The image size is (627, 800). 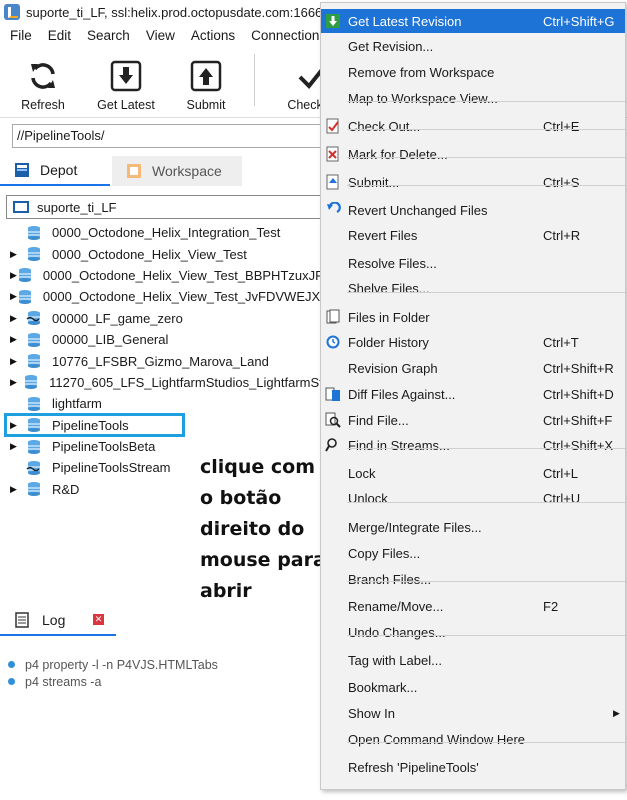 What do you see at coordinates (473, 420) in the screenshot?
I see `menu-item-find-file: Find File... Ctrl+Shift+F` at bounding box center [473, 420].